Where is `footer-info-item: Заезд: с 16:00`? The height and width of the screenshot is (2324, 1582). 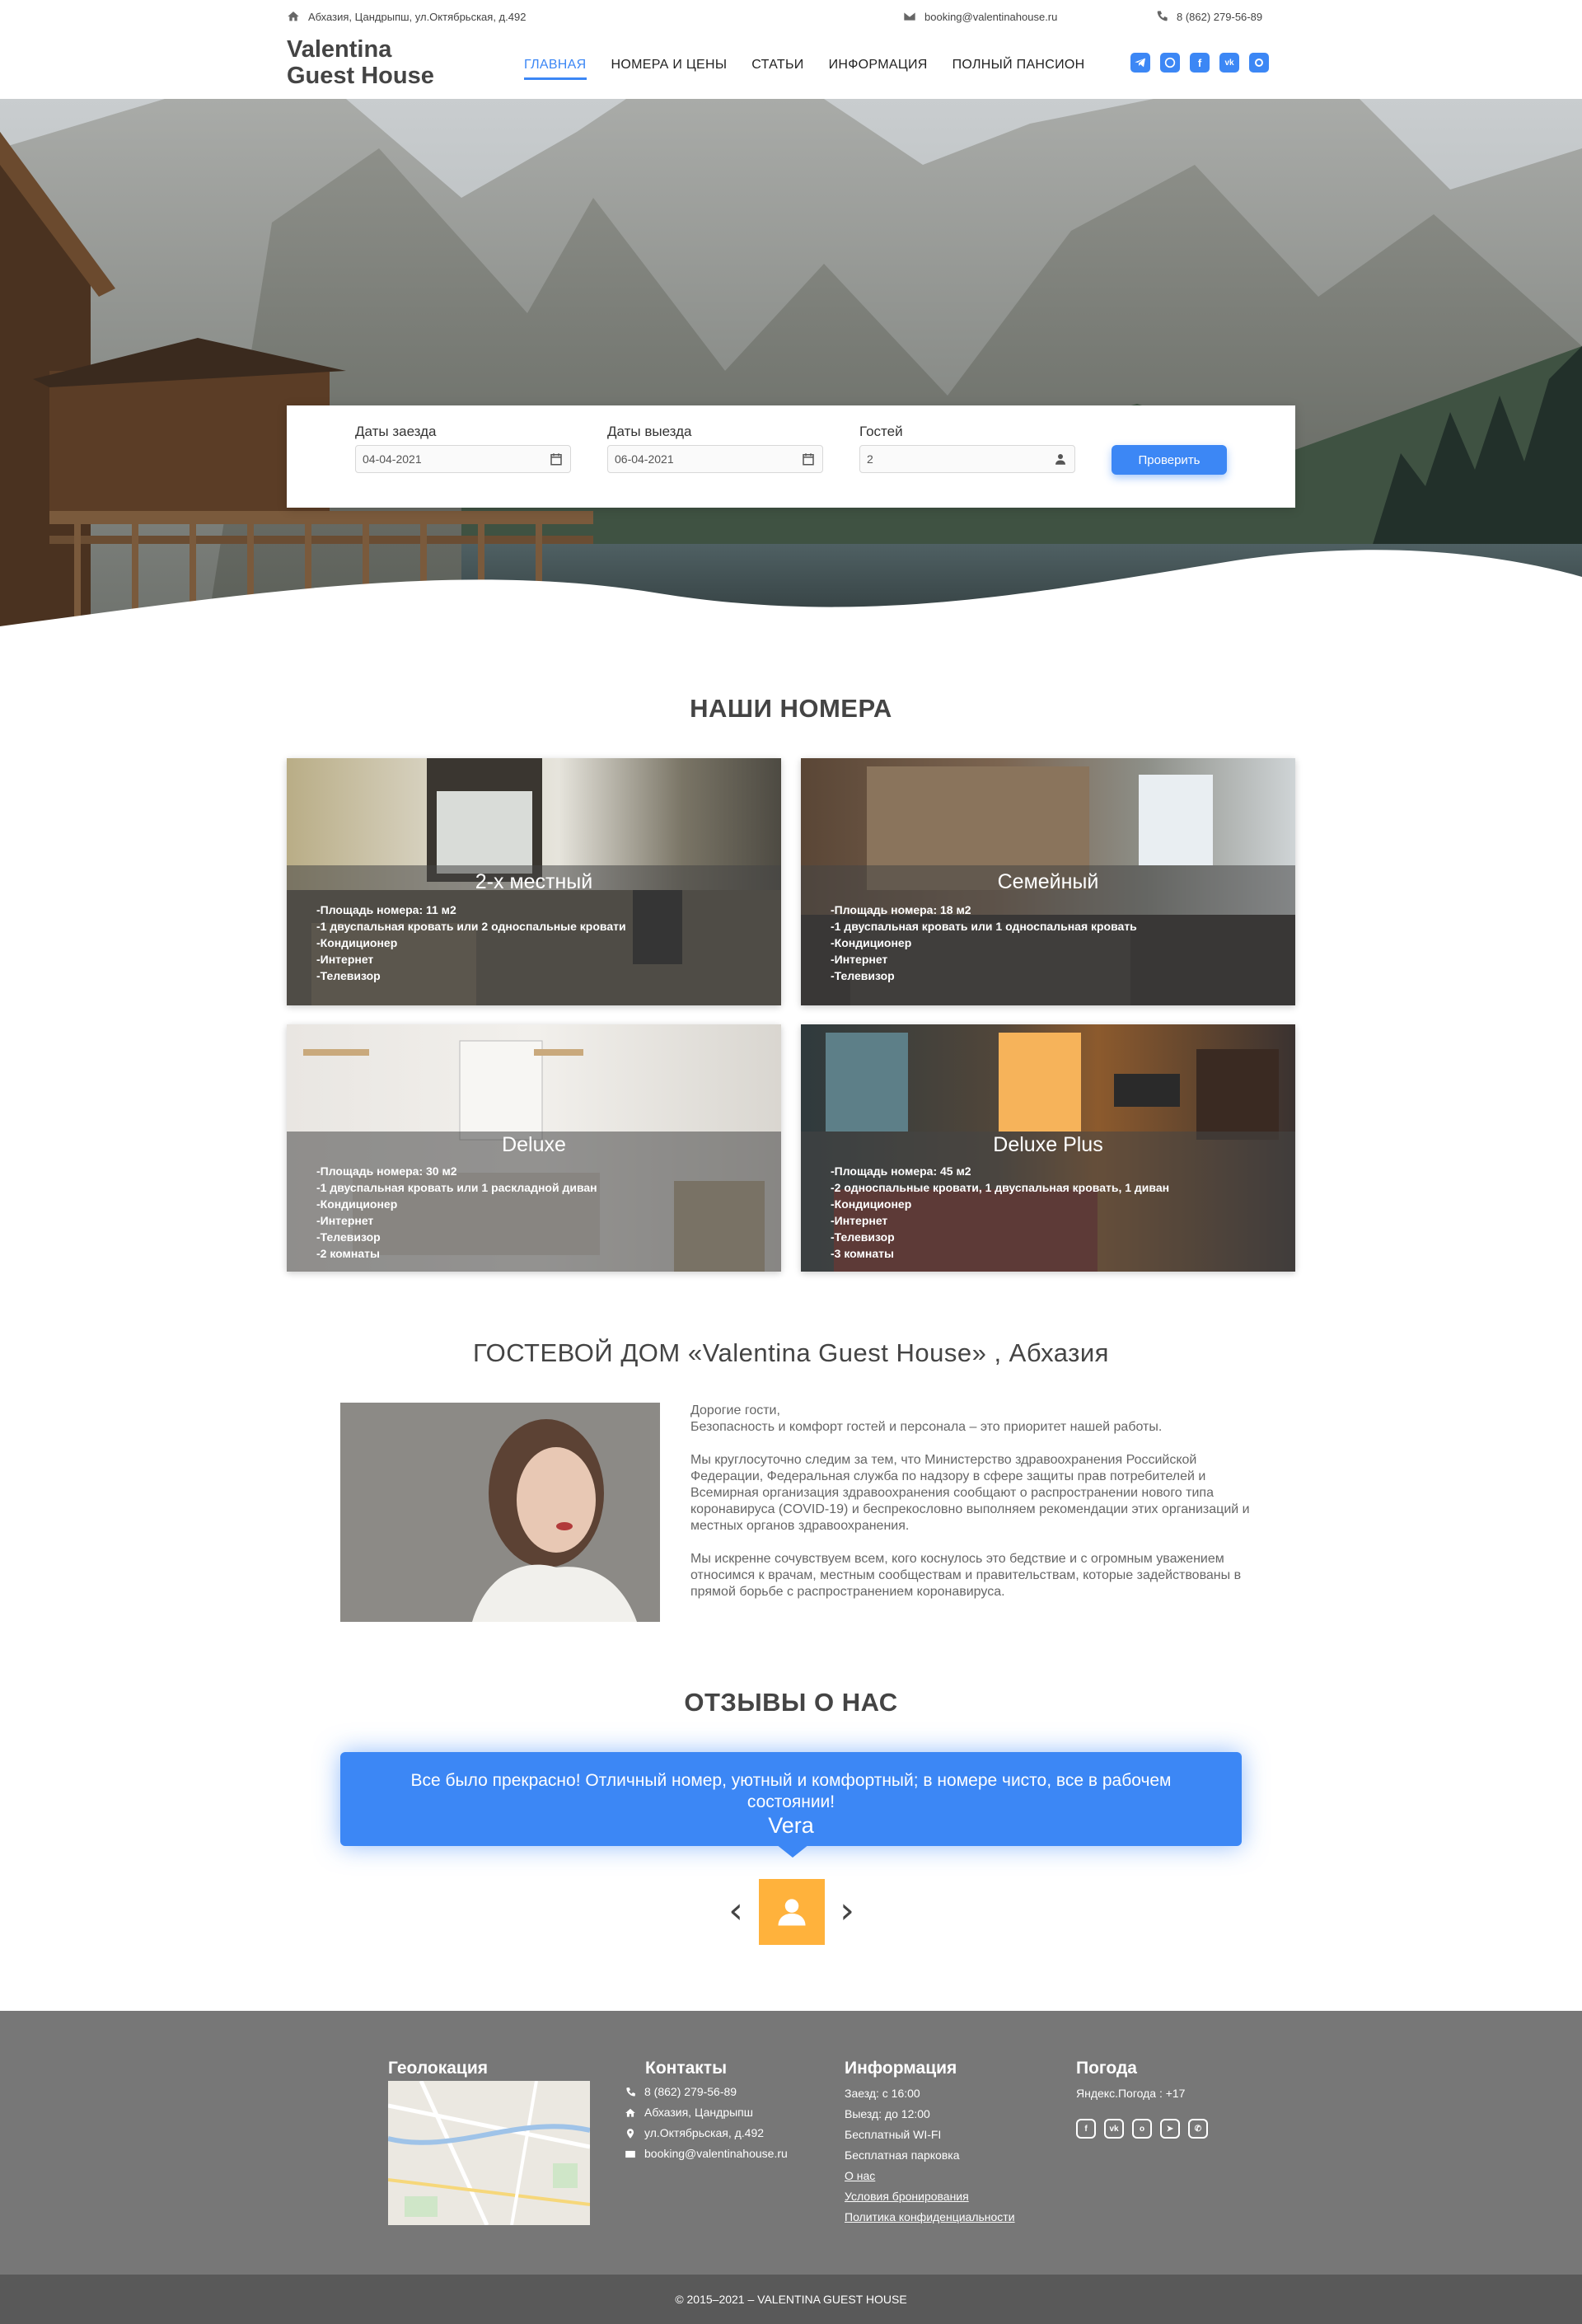 footer-info-item: Заезд: с 16:00 is located at coordinates (882, 2093).